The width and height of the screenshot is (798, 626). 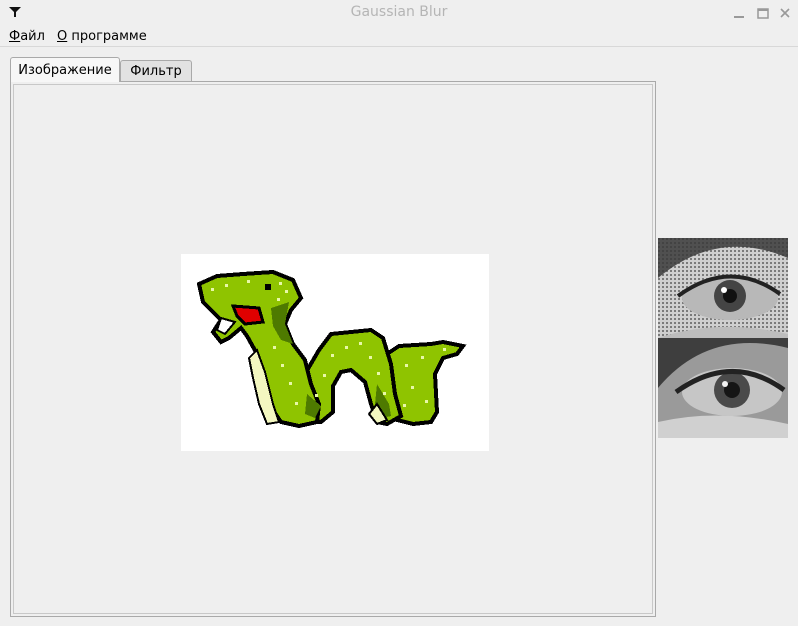 I want to click on menu-about: О программе, so click(x=102, y=36).